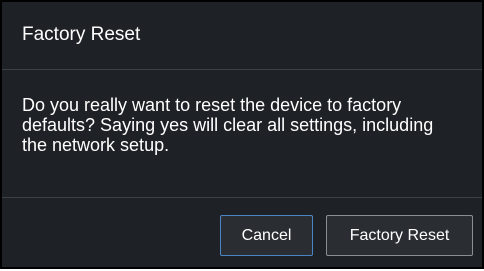 The image size is (484, 271). I want to click on factory-reset-button: Factory Reset, so click(399, 235).